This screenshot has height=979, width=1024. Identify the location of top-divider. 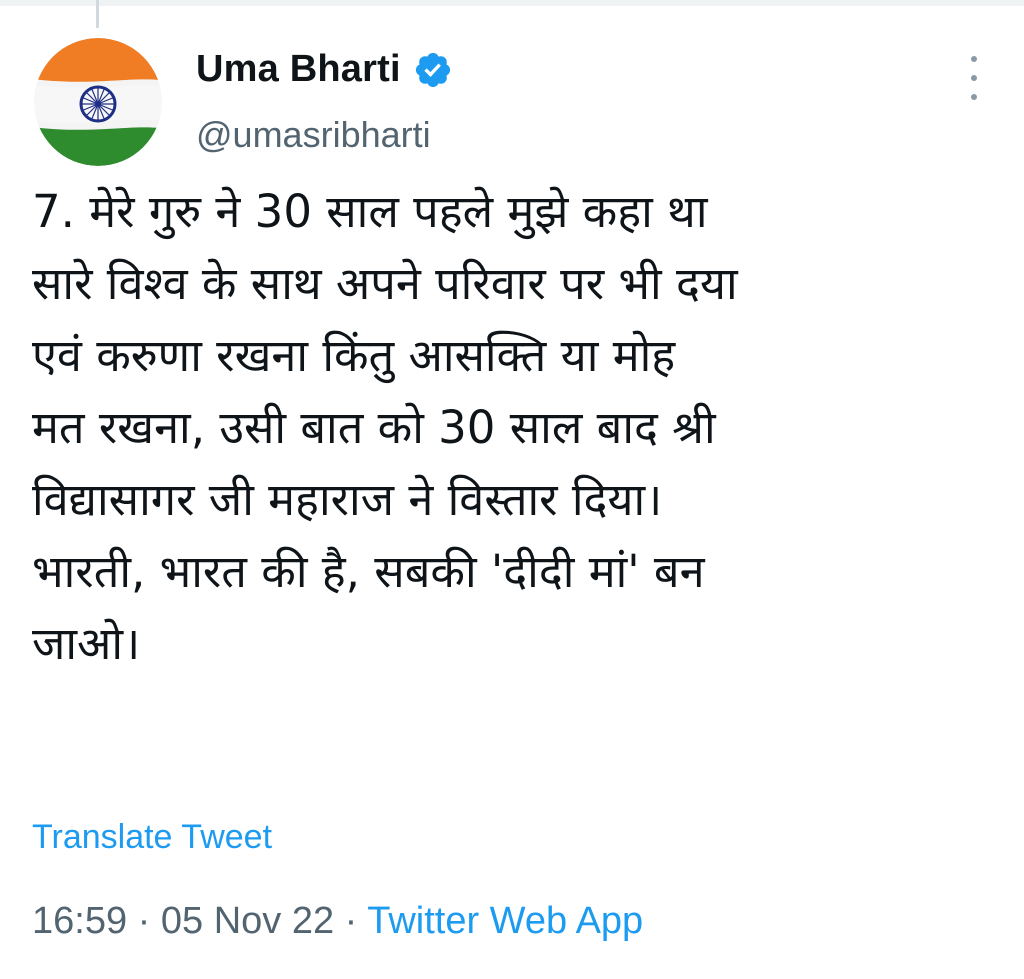
(512, 3).